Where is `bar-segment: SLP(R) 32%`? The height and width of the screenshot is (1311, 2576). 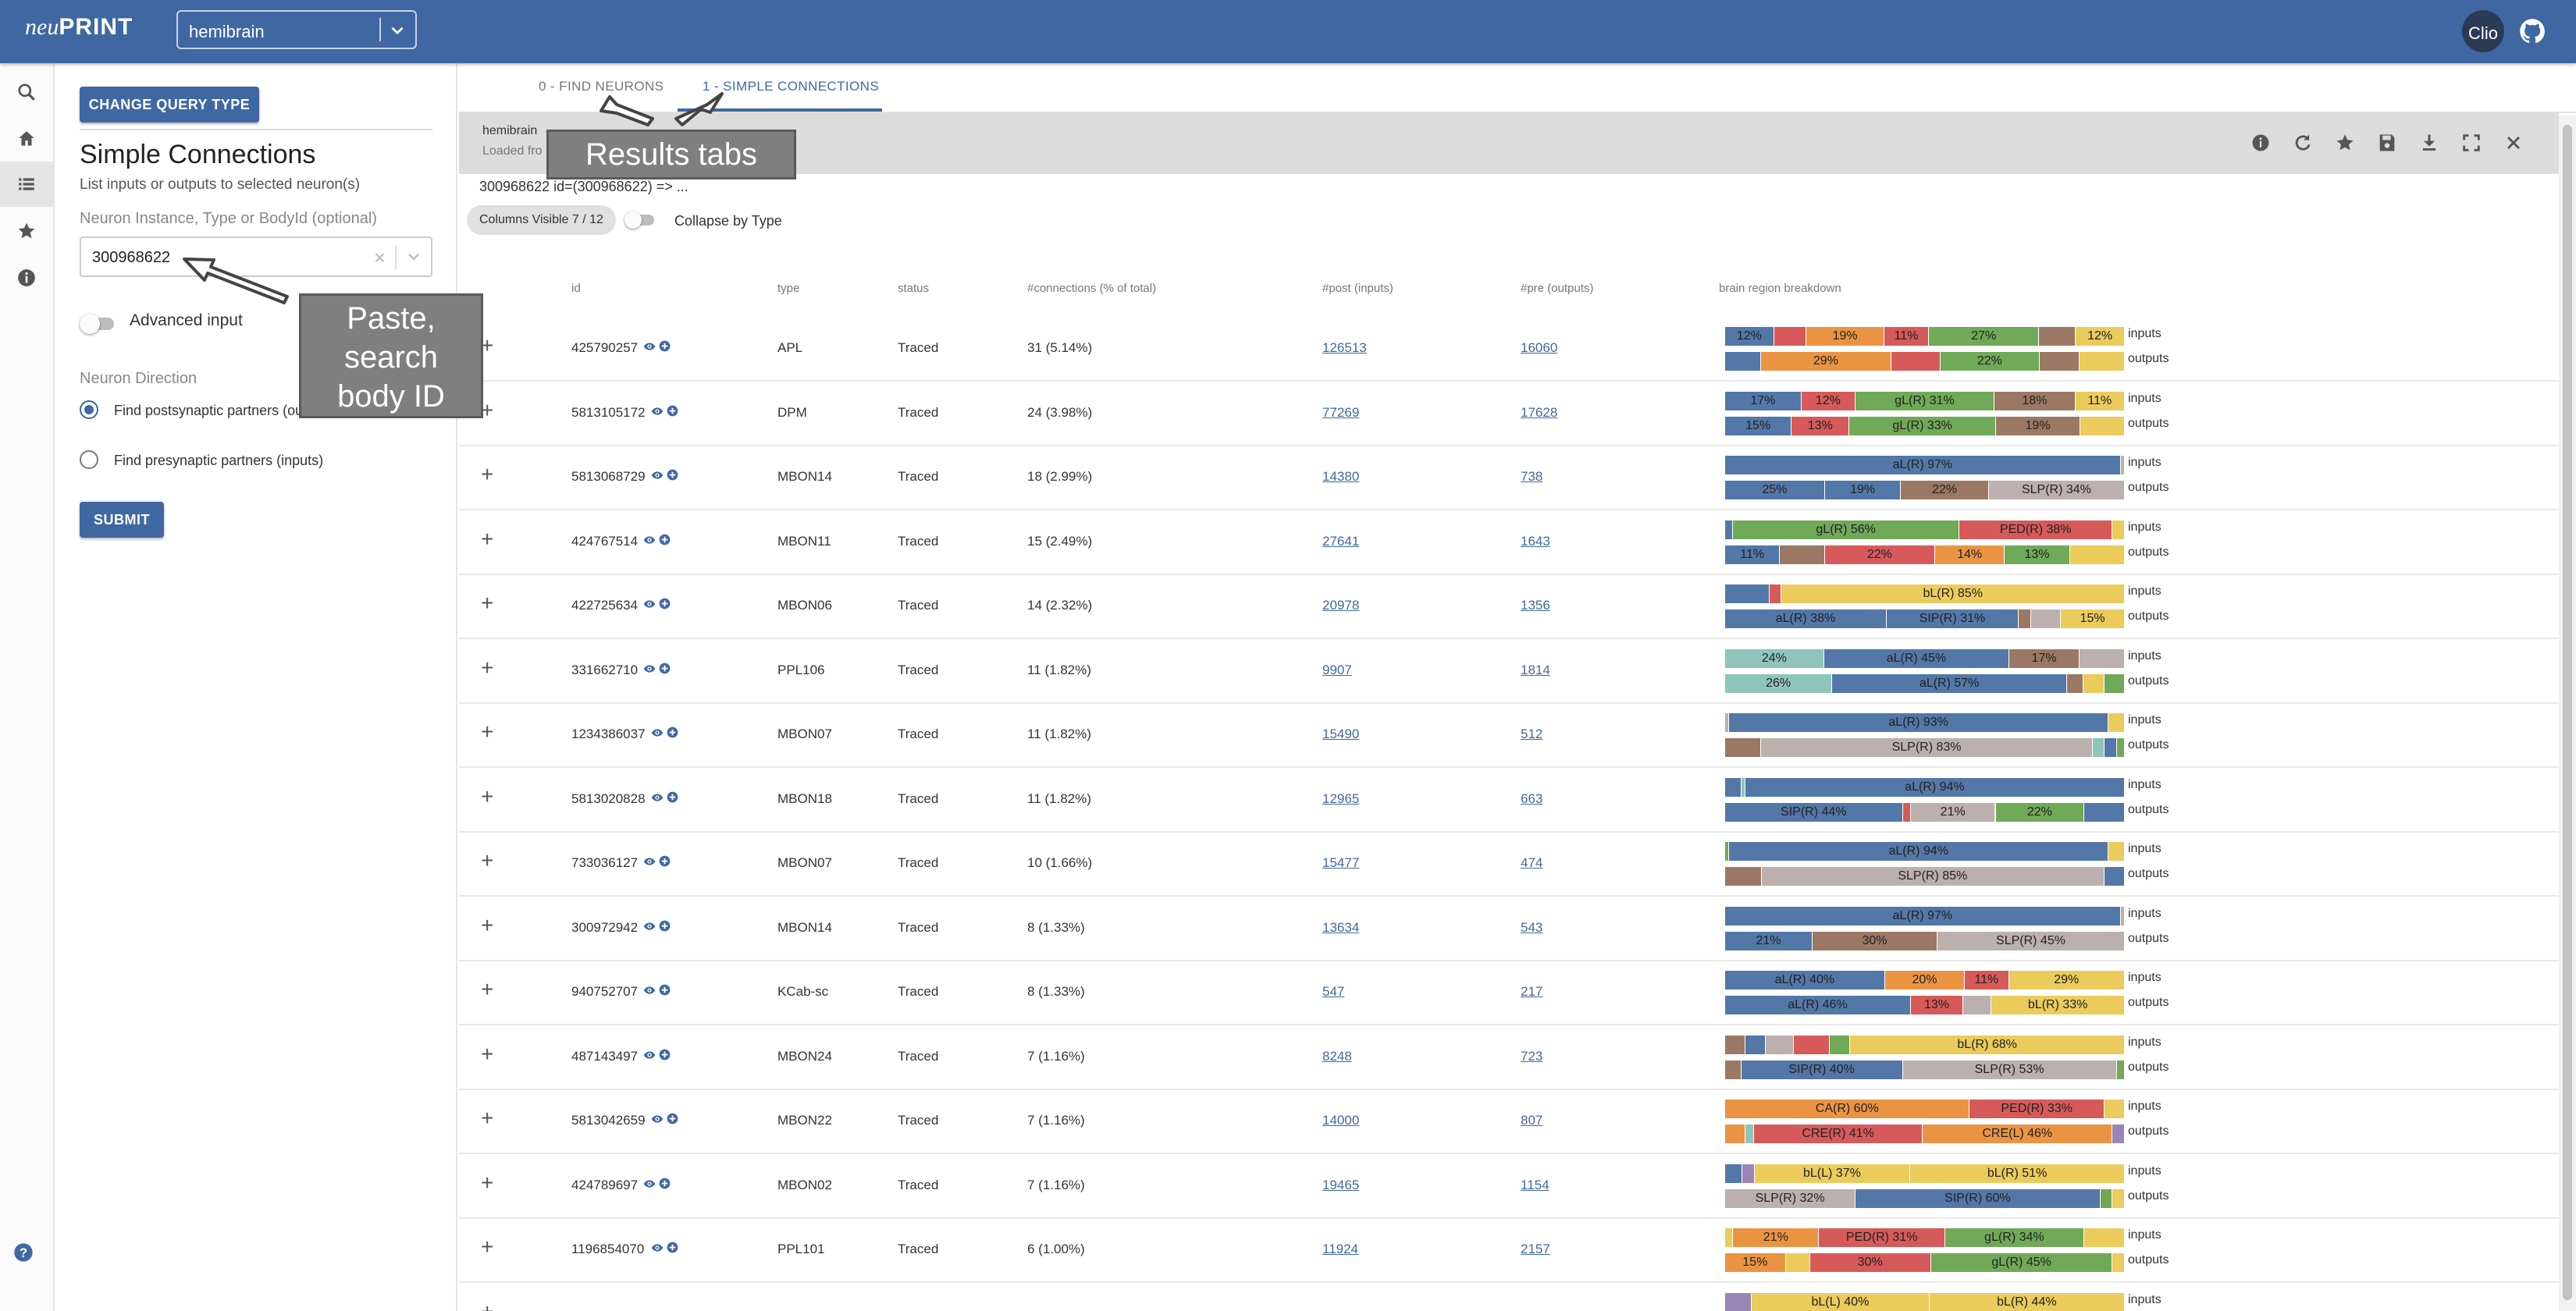
bar-segment: SLP(R) 32% is located at coordinates (1790, 1198).